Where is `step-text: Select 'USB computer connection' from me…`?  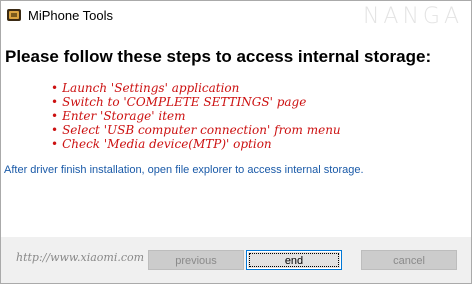 step-text: Select 'USB computer connection' from me… is located at coordinates (201, 130).